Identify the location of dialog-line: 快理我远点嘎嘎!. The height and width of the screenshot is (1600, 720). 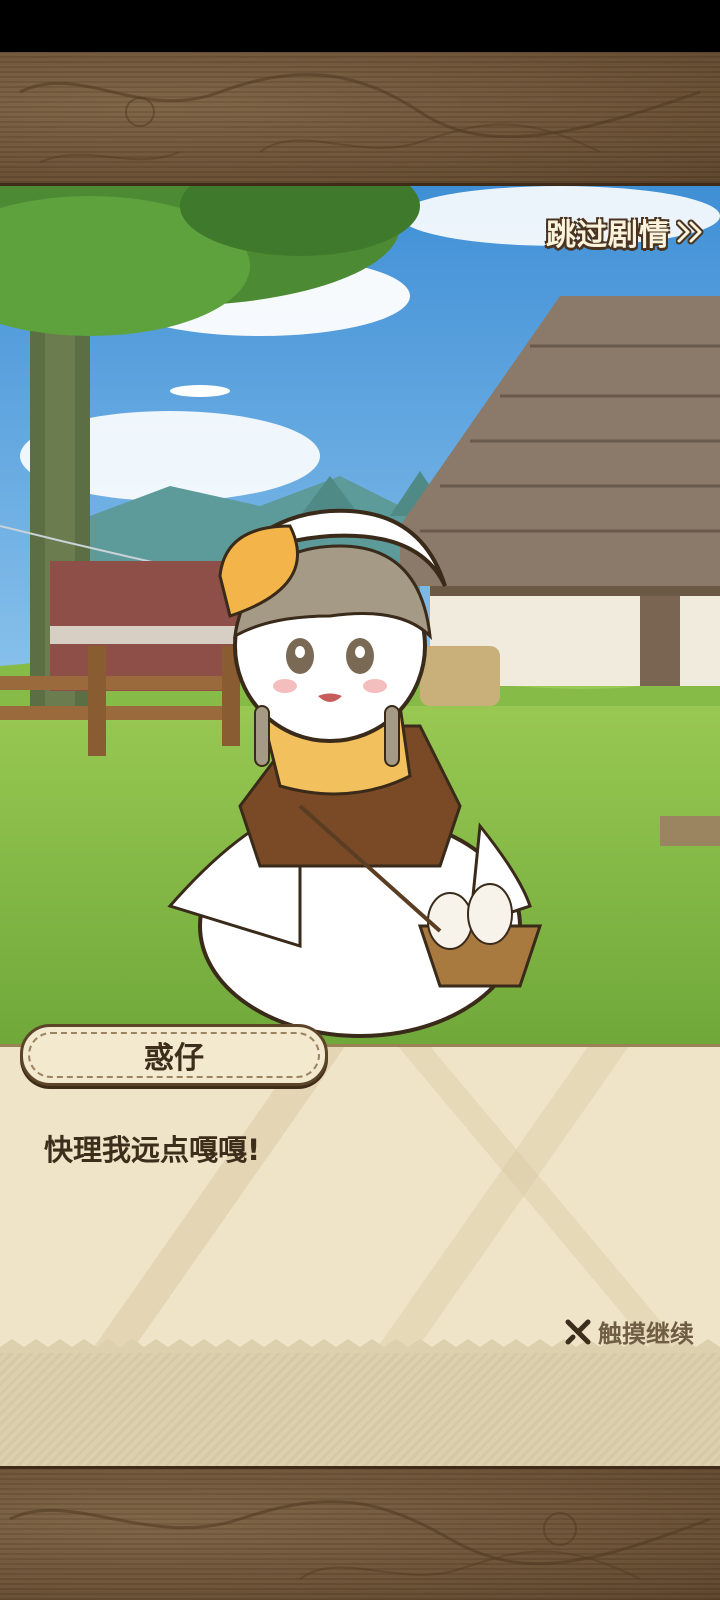
(152, 1150).